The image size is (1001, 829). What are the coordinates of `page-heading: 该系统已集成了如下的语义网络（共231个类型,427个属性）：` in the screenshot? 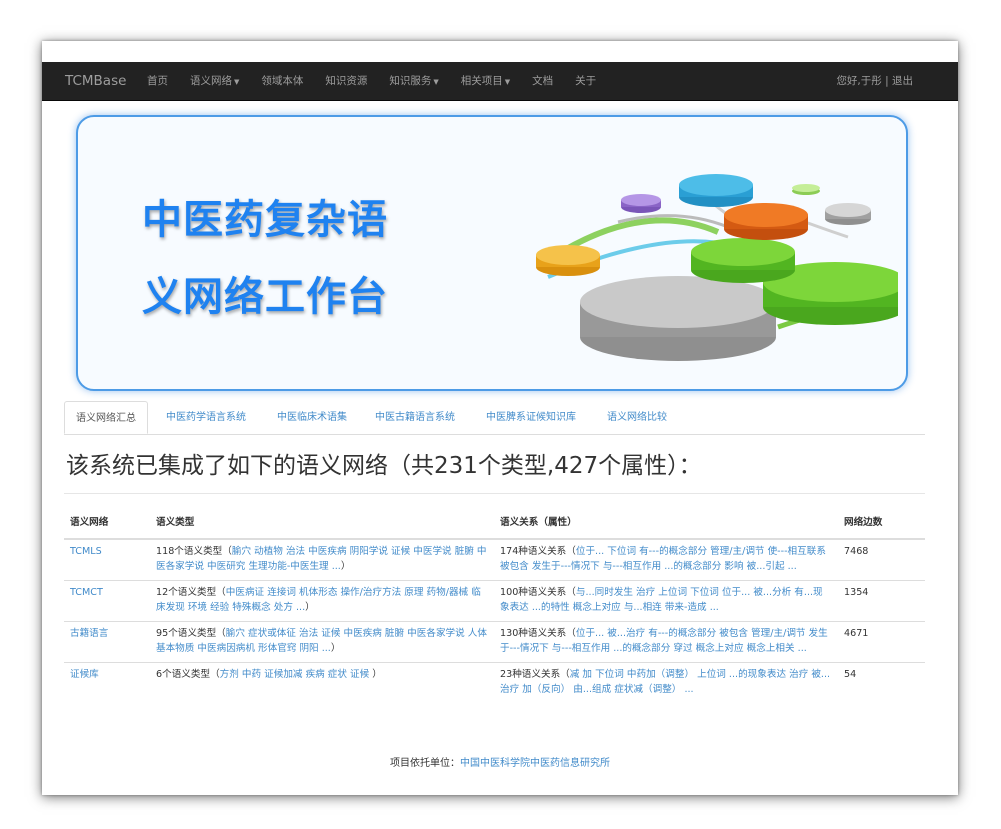 It's located at (384, 466).